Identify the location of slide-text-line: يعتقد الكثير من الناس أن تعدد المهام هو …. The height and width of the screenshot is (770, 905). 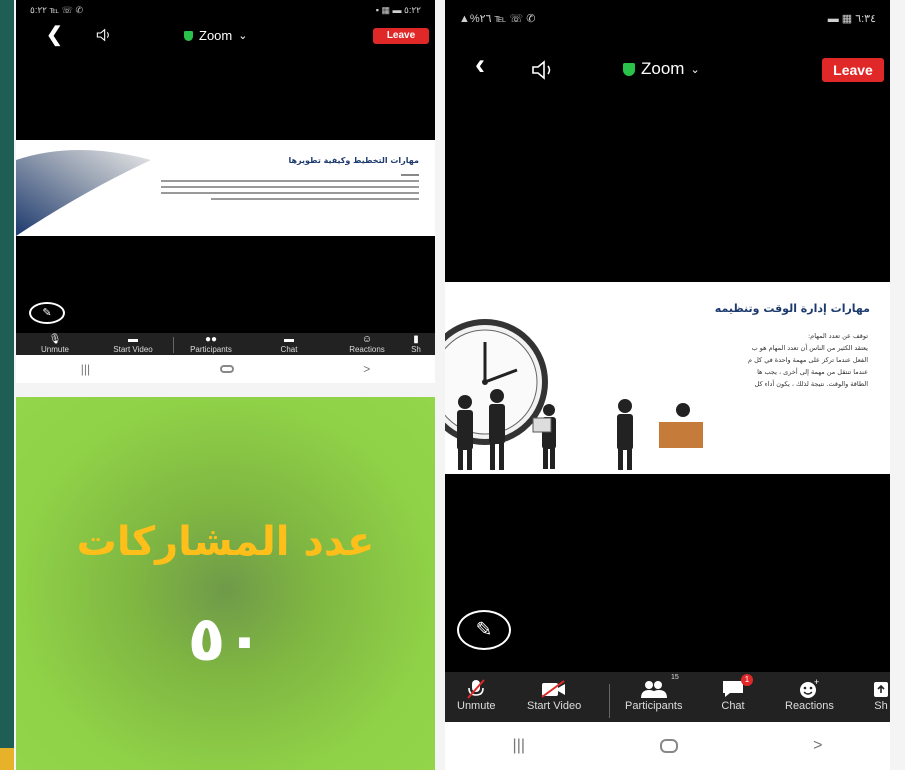
(809, 348).